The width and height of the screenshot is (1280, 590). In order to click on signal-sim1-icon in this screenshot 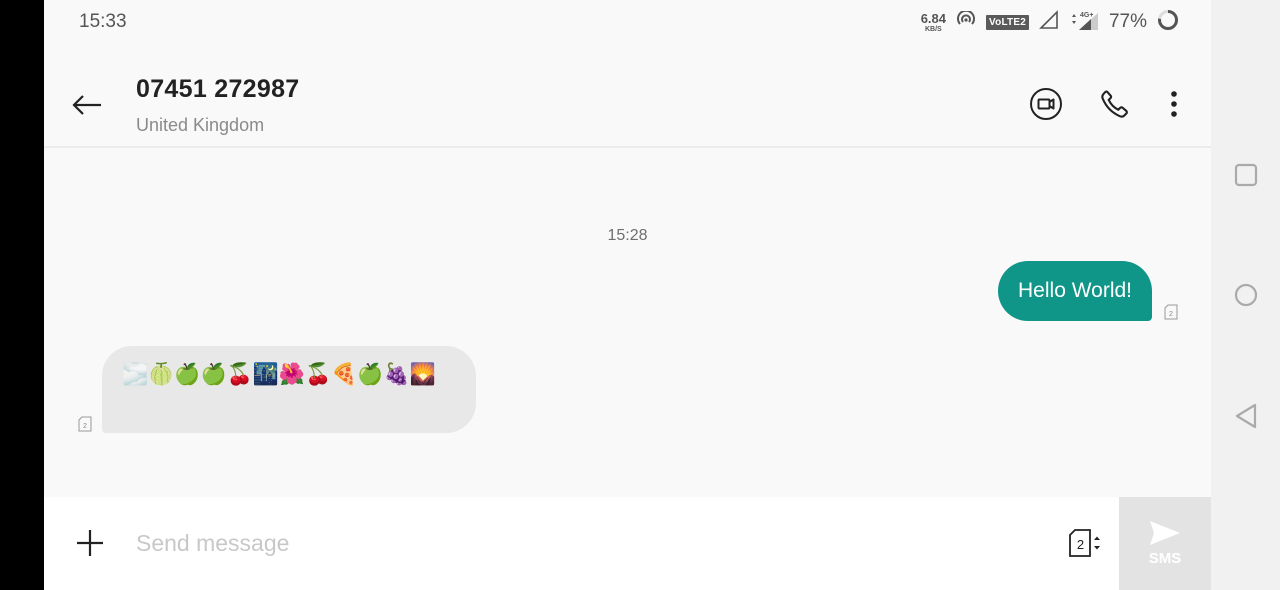, I will do `click(1049, 22)`.